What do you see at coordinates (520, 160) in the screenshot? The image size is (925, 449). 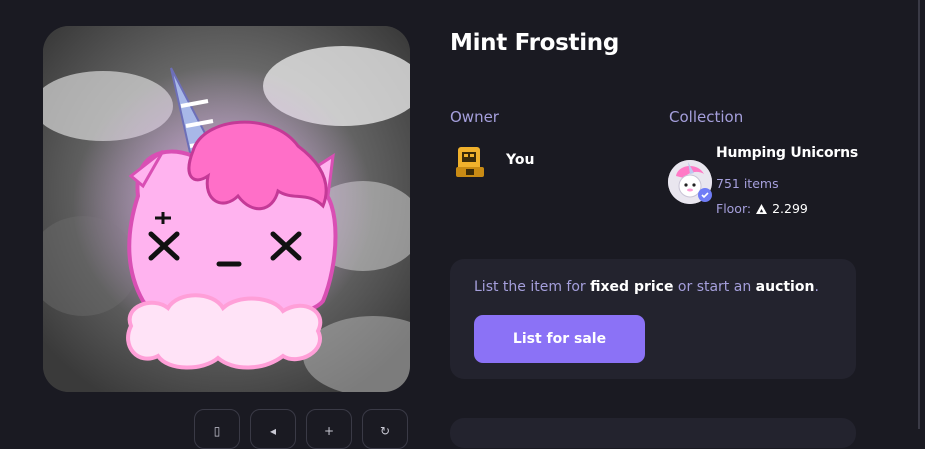 I see `owner-name: You` at bounding box center [520, 160].